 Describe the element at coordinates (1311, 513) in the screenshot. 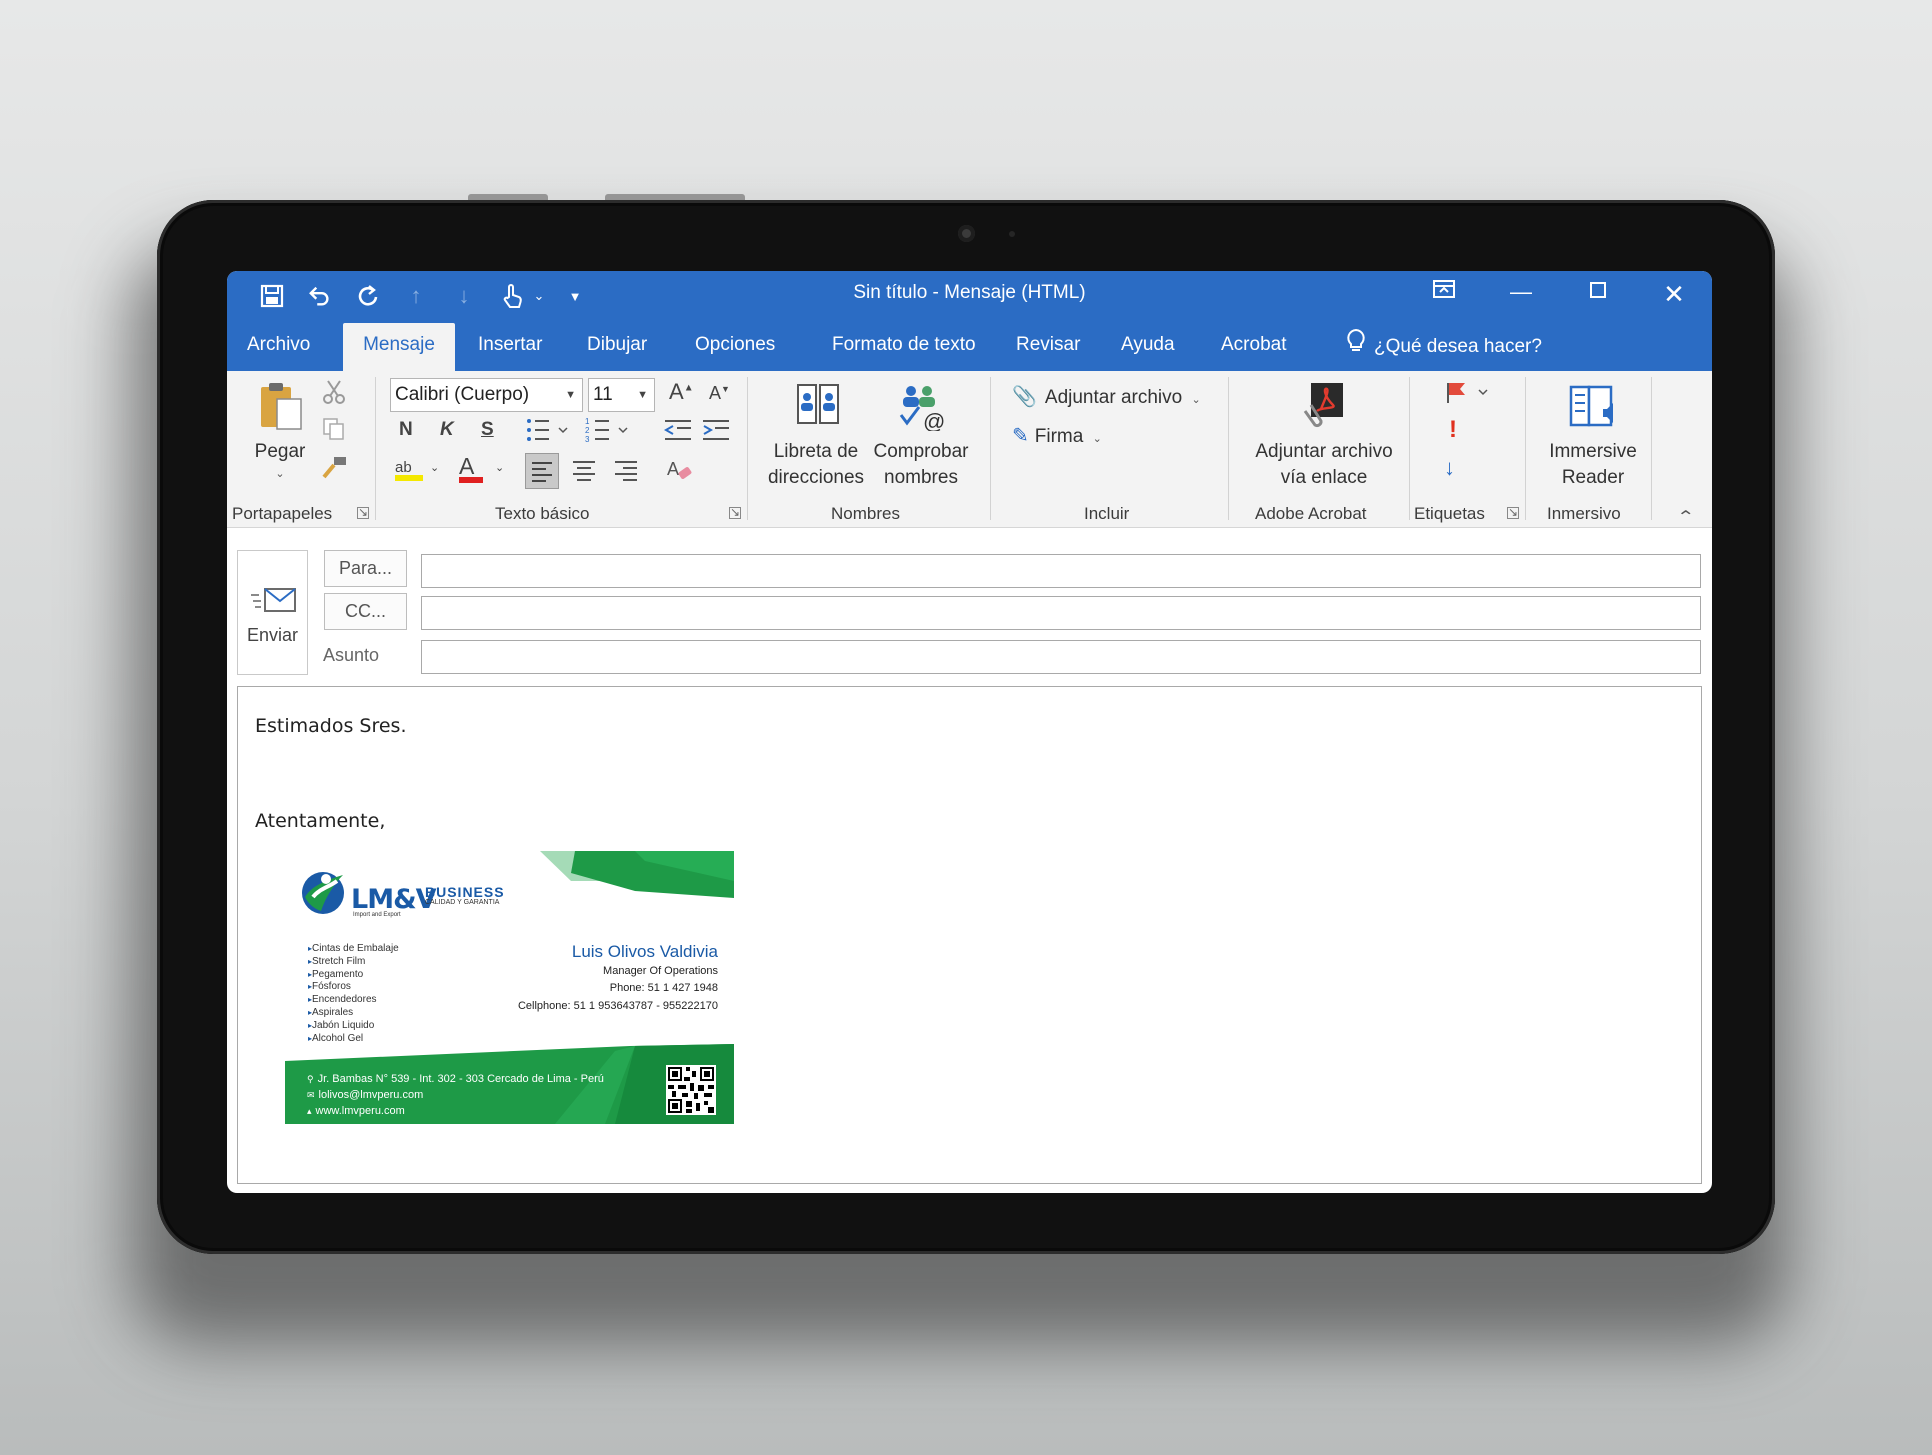

I see `group-label-adobe-acrobat: Adobe Acrobat` at that location.